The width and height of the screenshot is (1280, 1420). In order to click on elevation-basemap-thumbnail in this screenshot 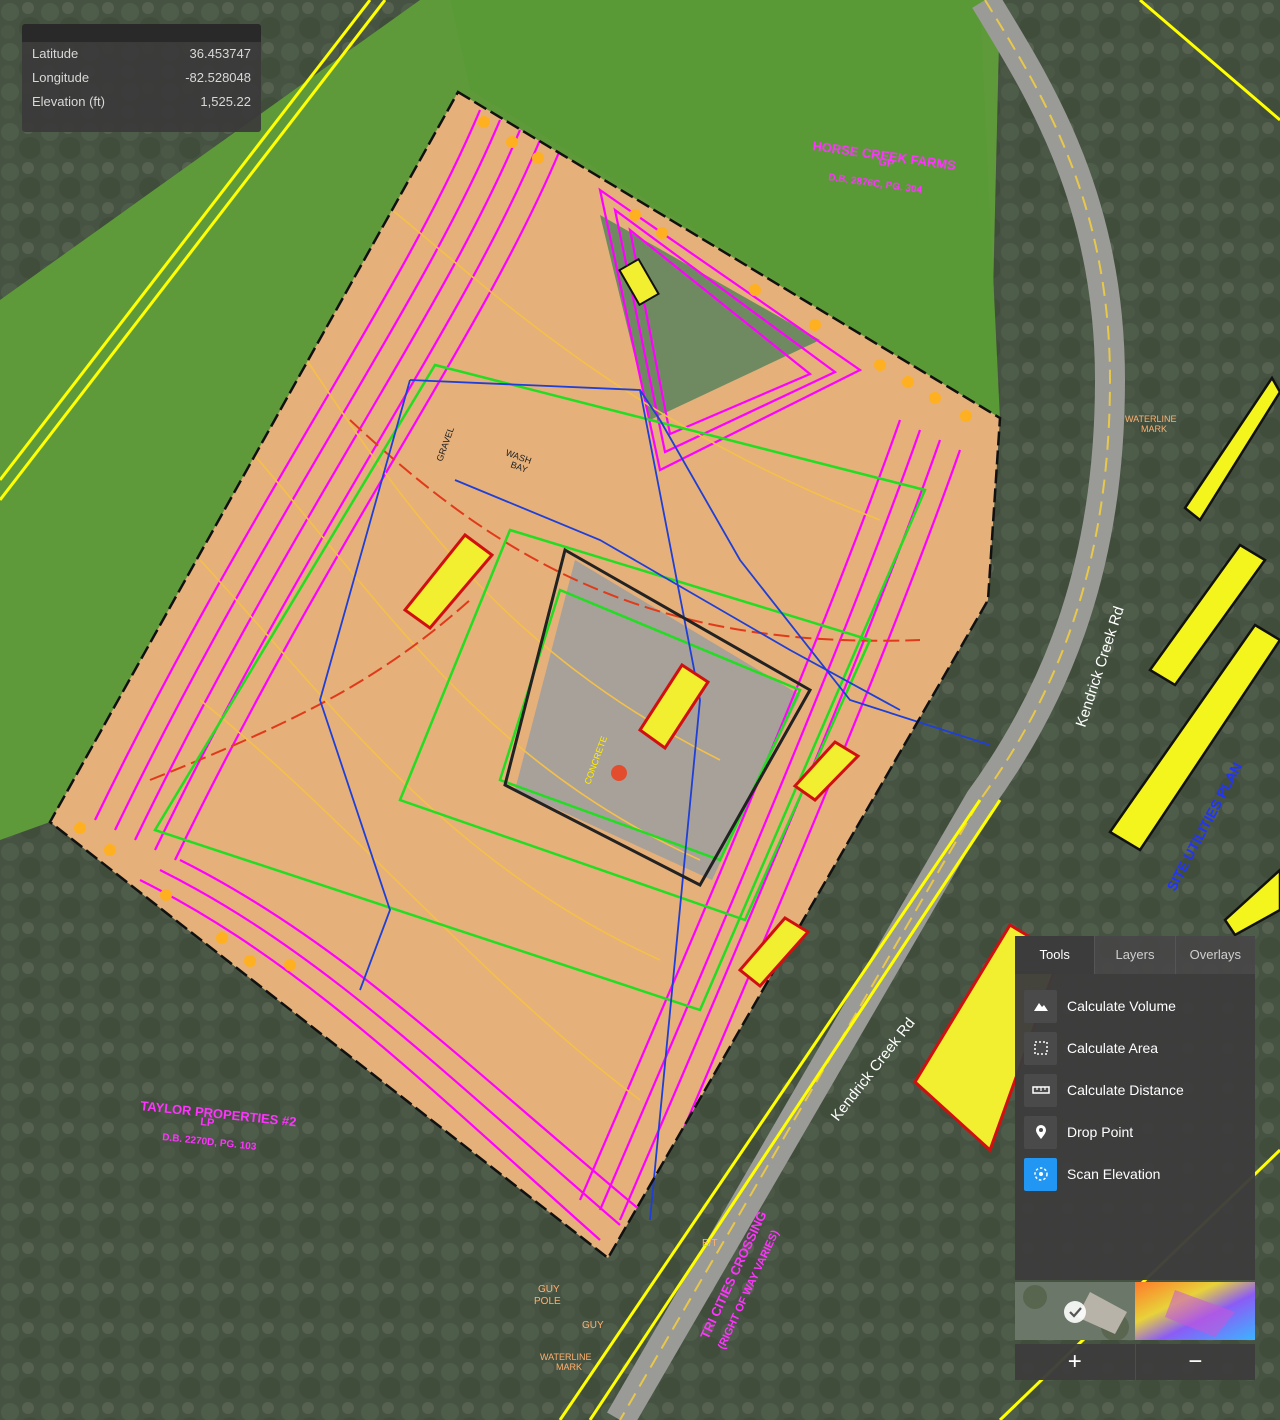, I will do `click(1195, 1311)`.